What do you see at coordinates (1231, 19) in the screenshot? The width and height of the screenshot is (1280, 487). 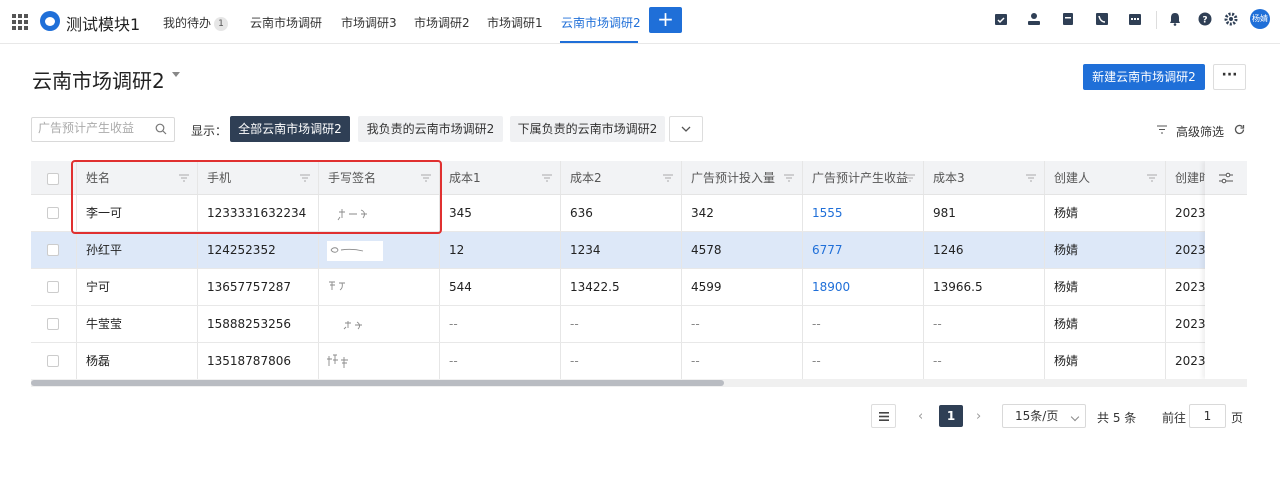 I see `gear-icon` at bounding box center [1231, 19].